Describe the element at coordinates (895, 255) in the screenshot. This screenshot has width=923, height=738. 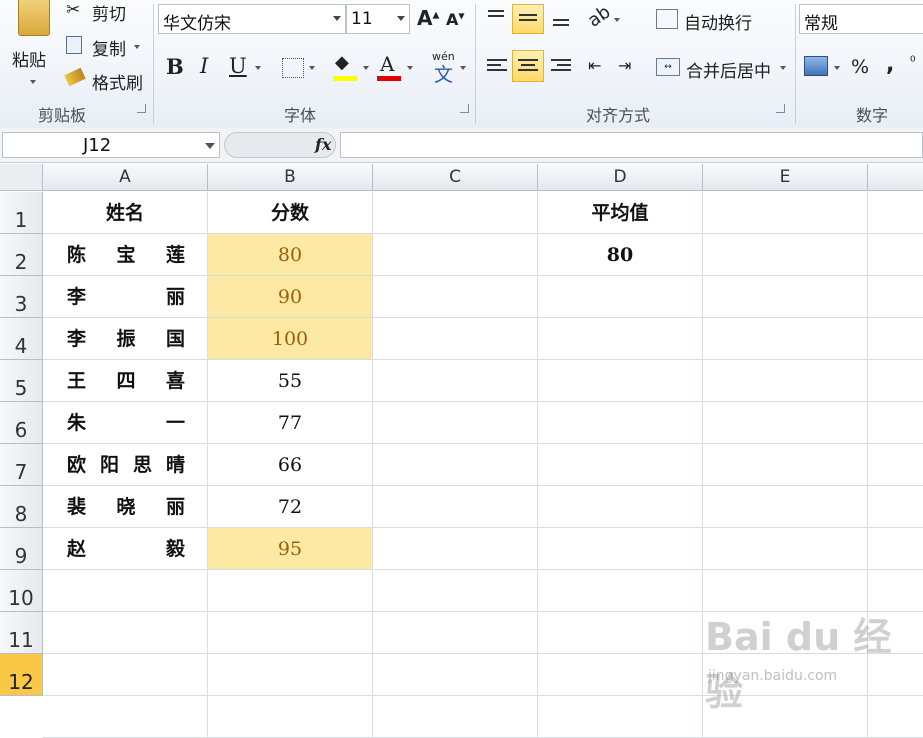
I see `cell-f2` at that location.